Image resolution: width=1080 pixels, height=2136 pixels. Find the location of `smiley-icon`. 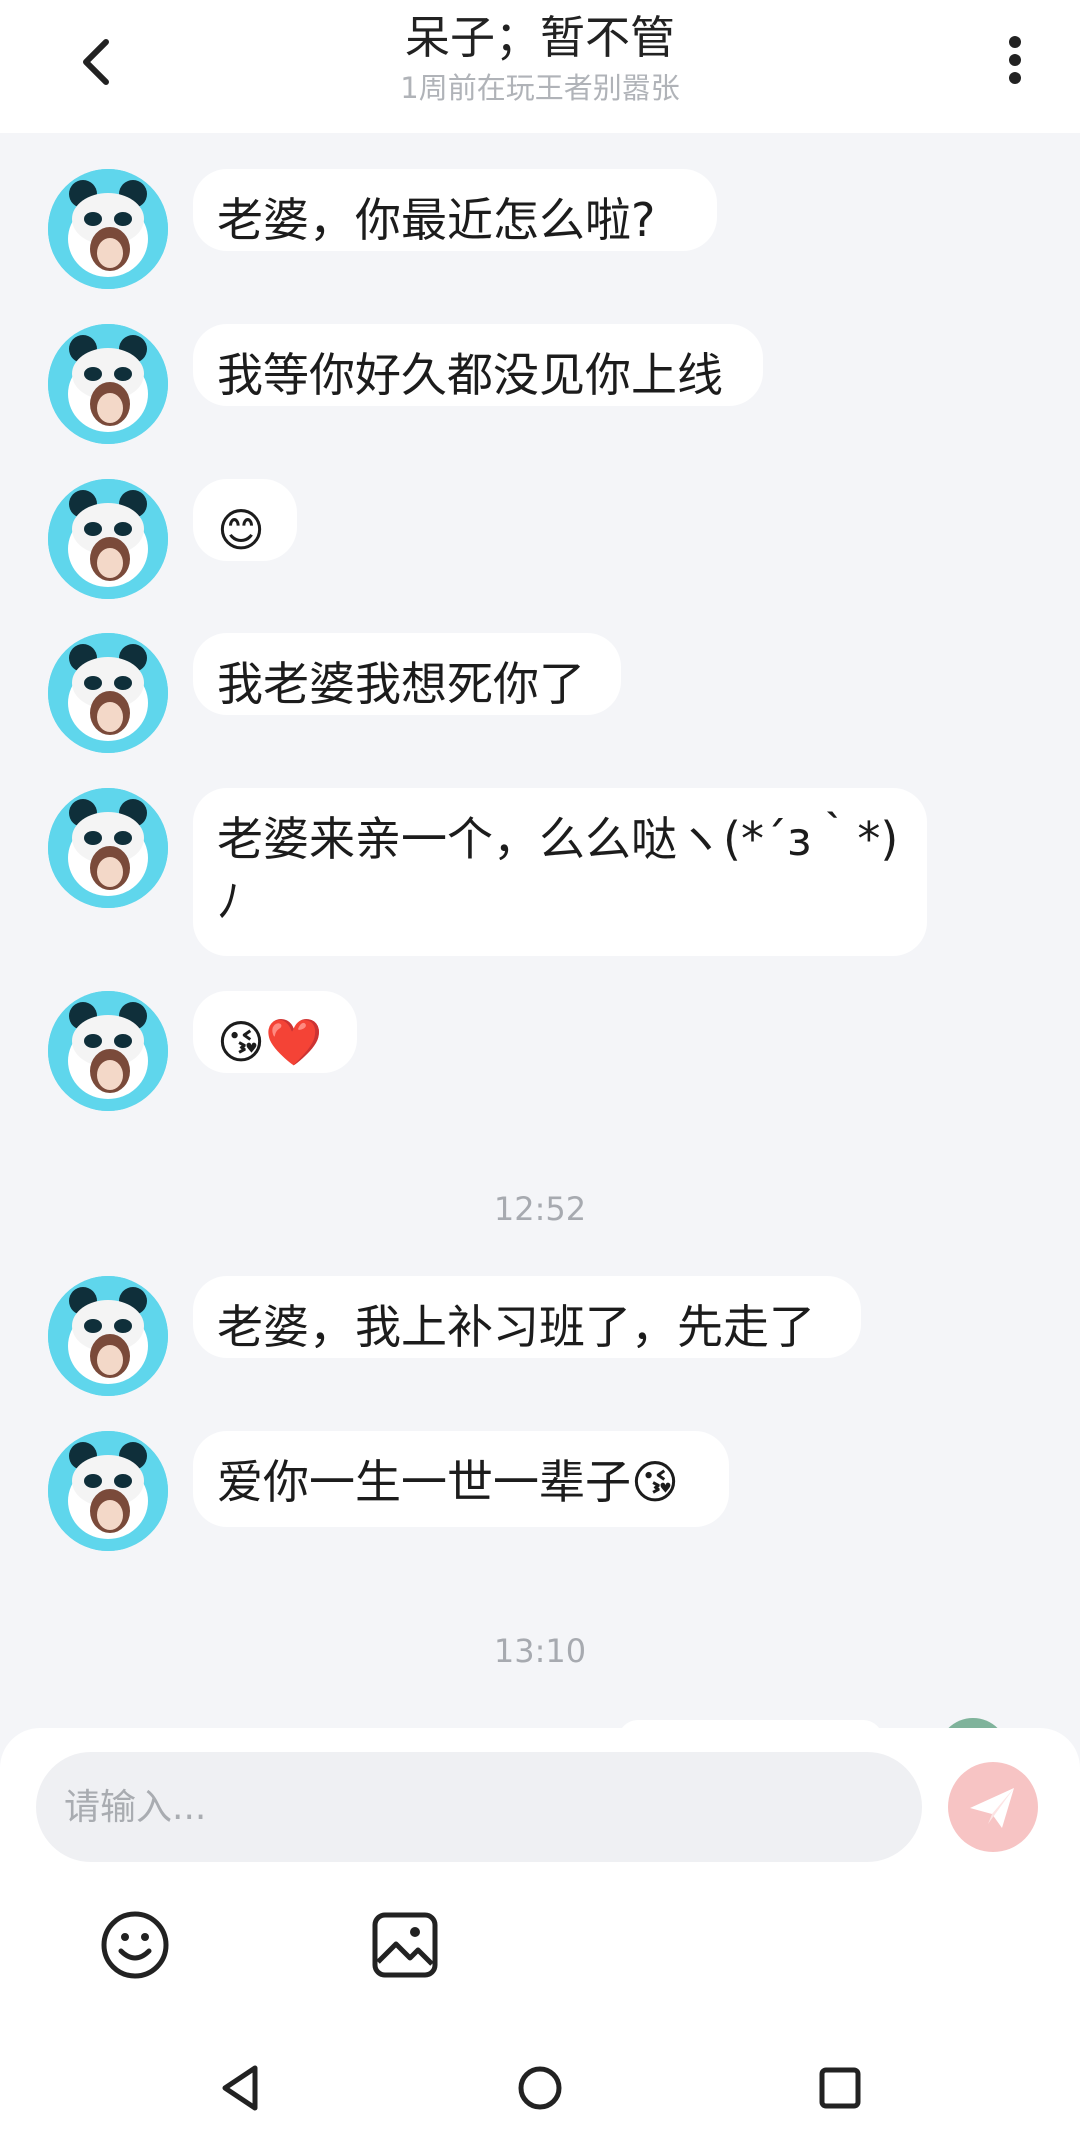

smiley-icon is located at coordinates (135, 1945).